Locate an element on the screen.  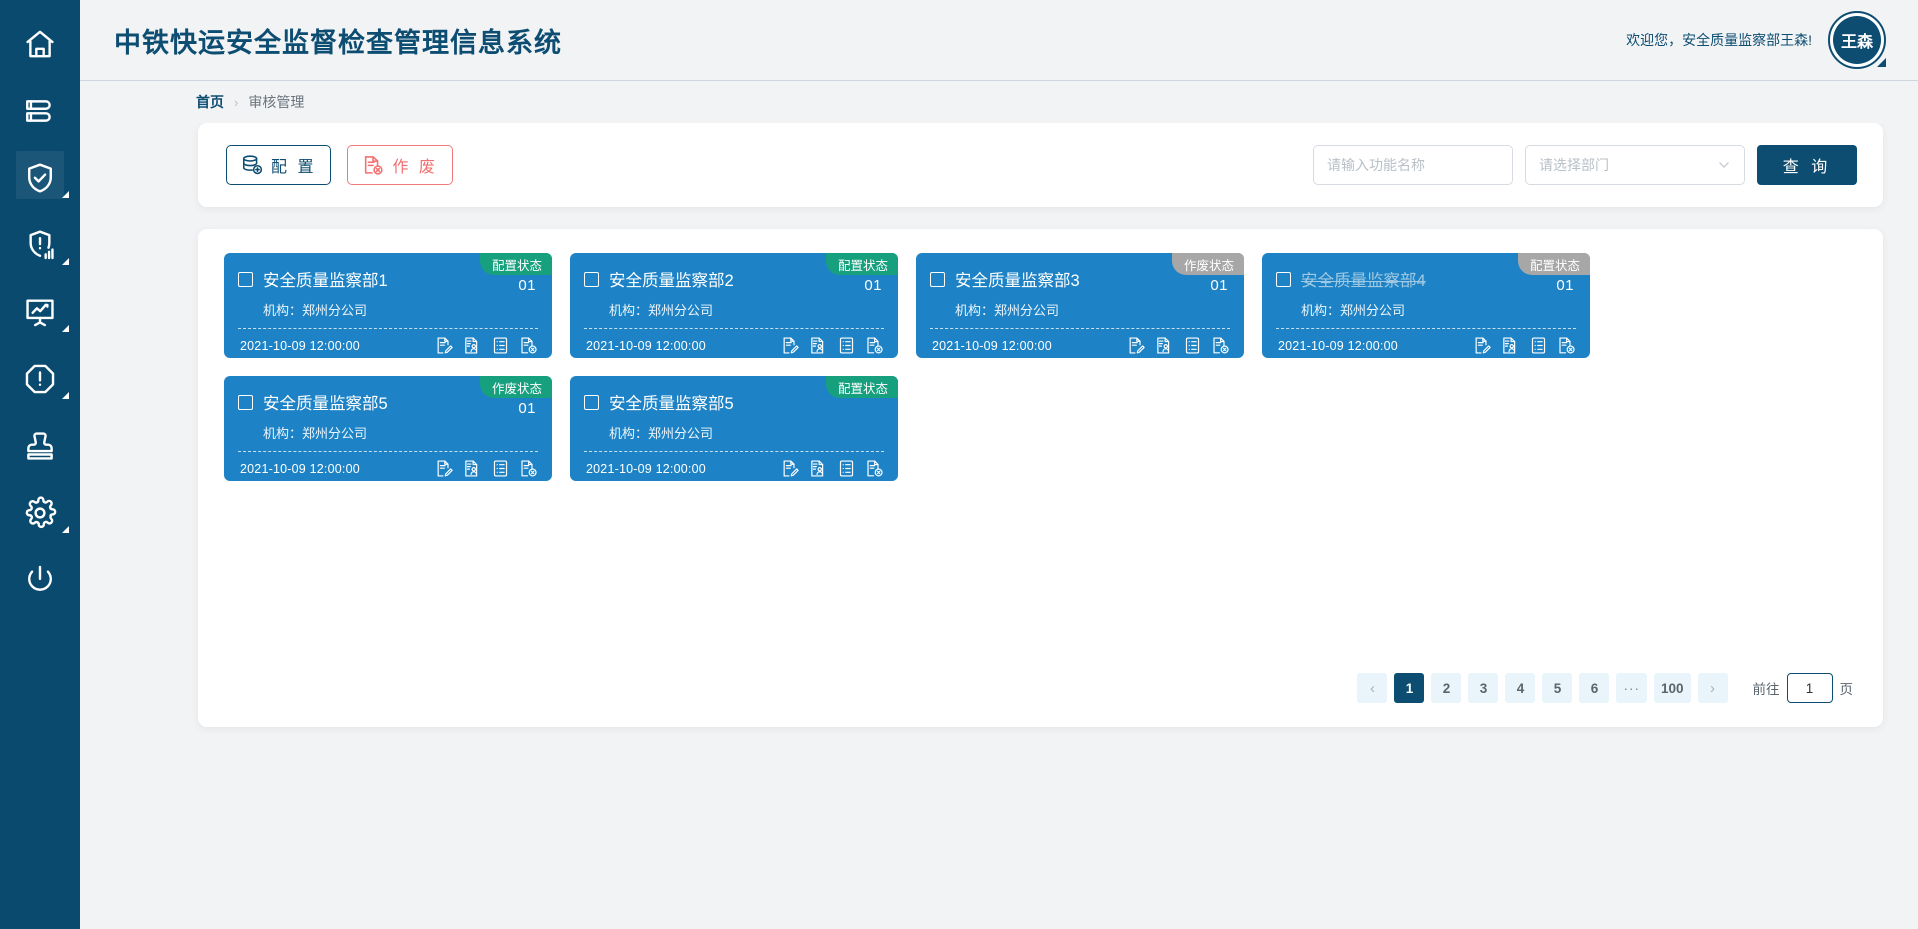
octagon-alert-icon is located at coordinates (40, 379).